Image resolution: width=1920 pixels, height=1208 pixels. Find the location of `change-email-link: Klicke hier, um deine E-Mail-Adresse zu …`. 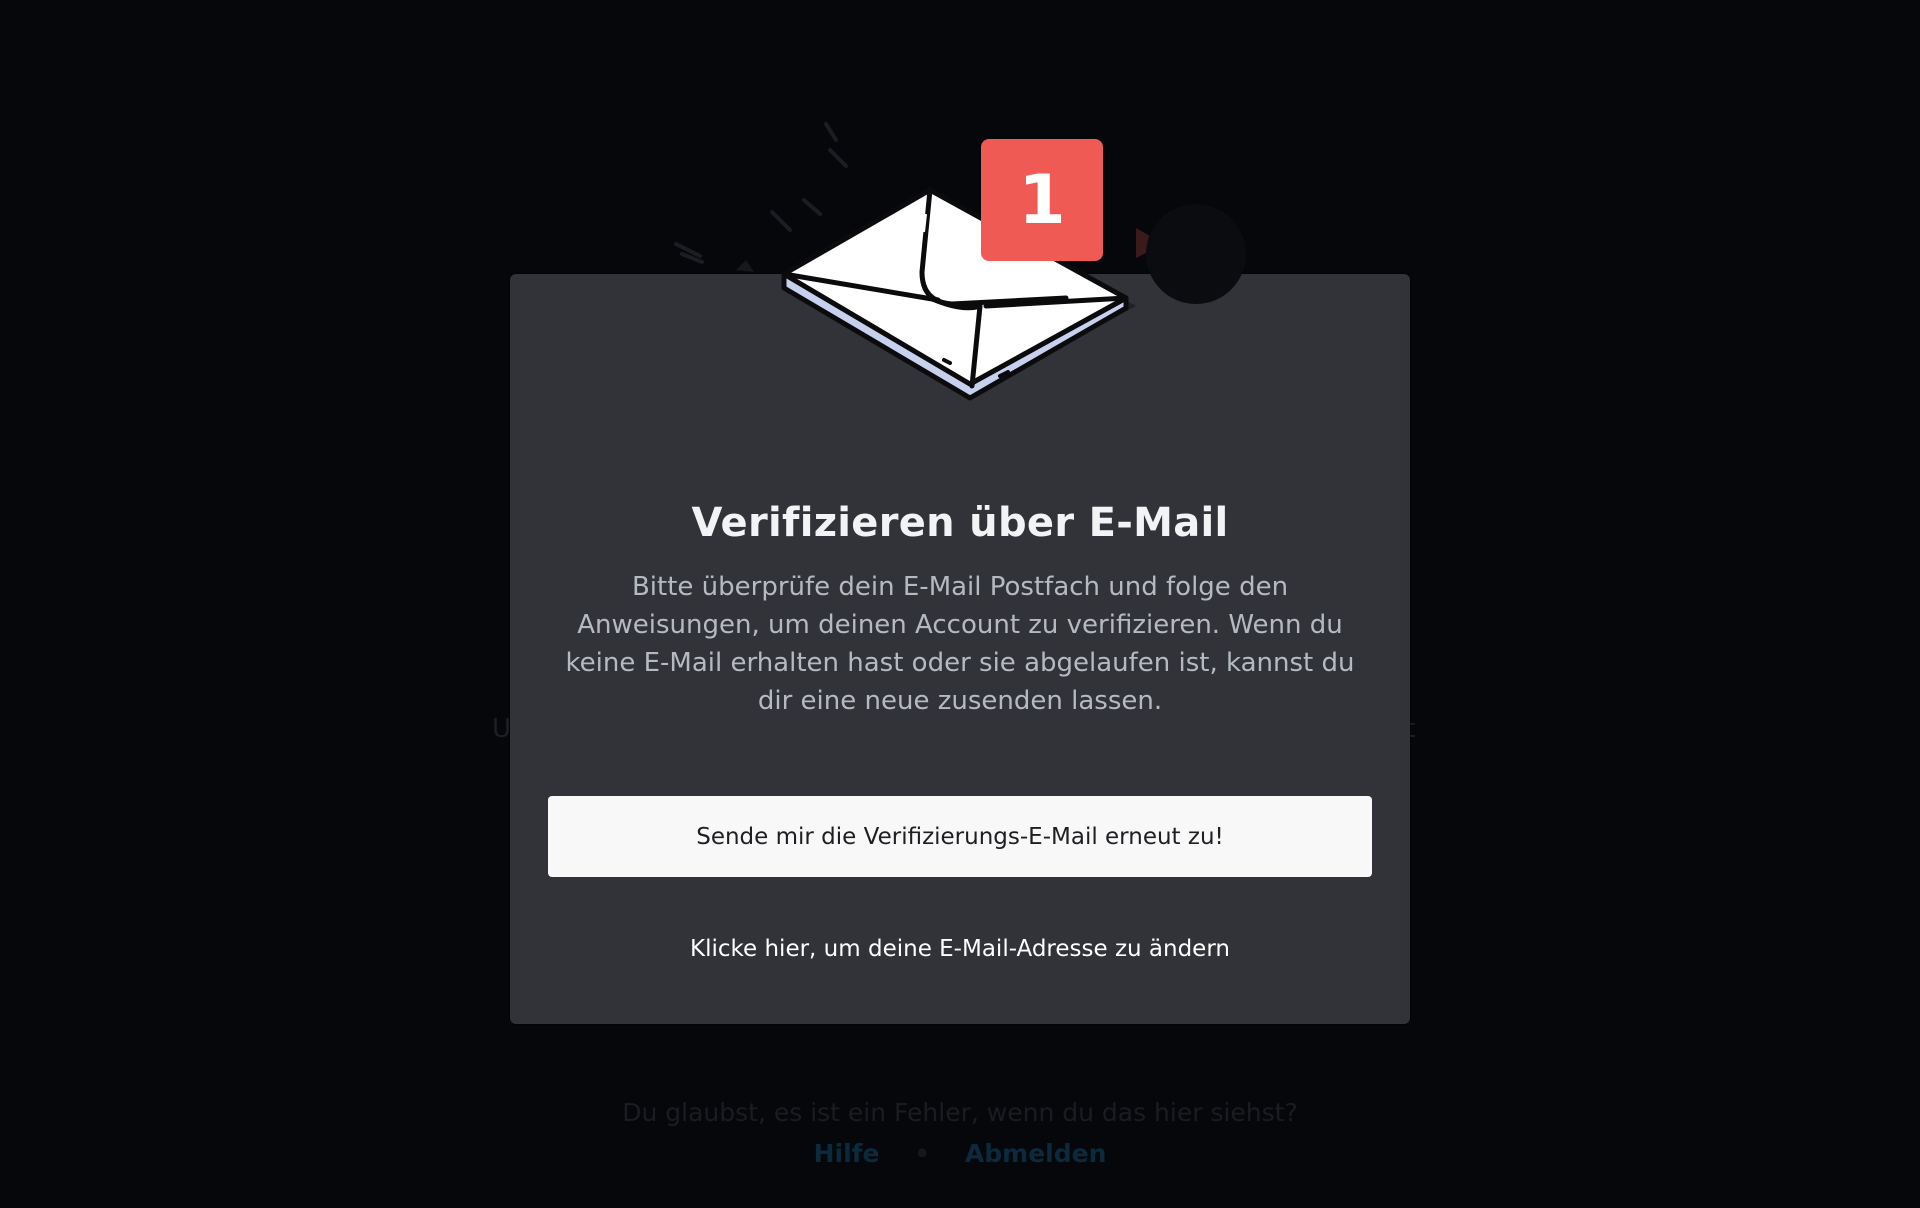

change-email-link: Klicke hier, um deine E-Mail-Adresse zu … is located at coordinates (960, 949).